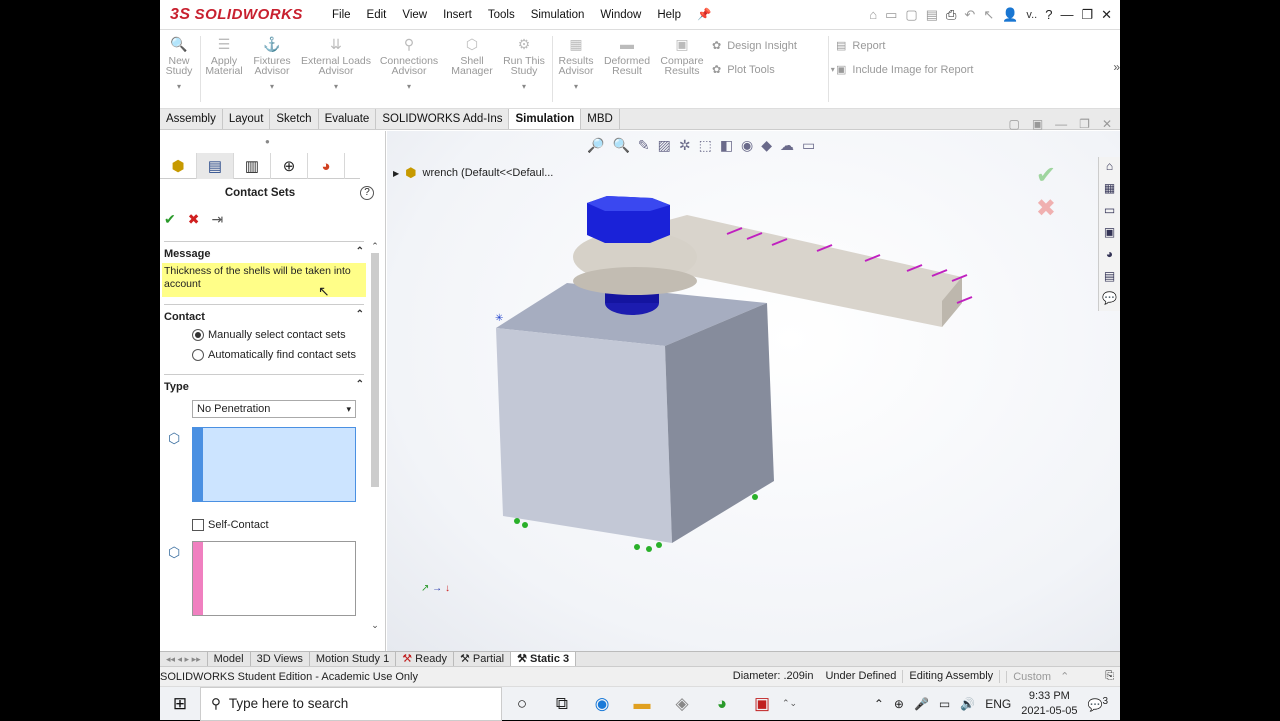 Image resolution: width=1280 pixels, height=721 pixels. What do you see at coordinates (1109, 676) in the screenshot?
I see `rebuild-icon: ⎘` at bounding box center [1109, 676].